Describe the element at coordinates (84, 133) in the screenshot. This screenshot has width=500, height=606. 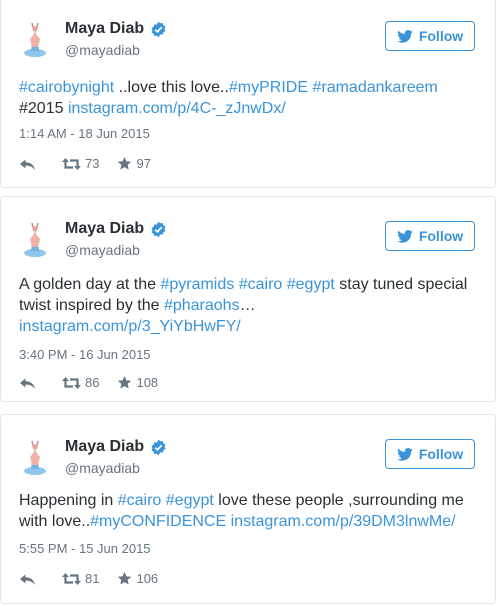
I see `timestamp: 1:14 AM - 18 Jun 2015` at that location.